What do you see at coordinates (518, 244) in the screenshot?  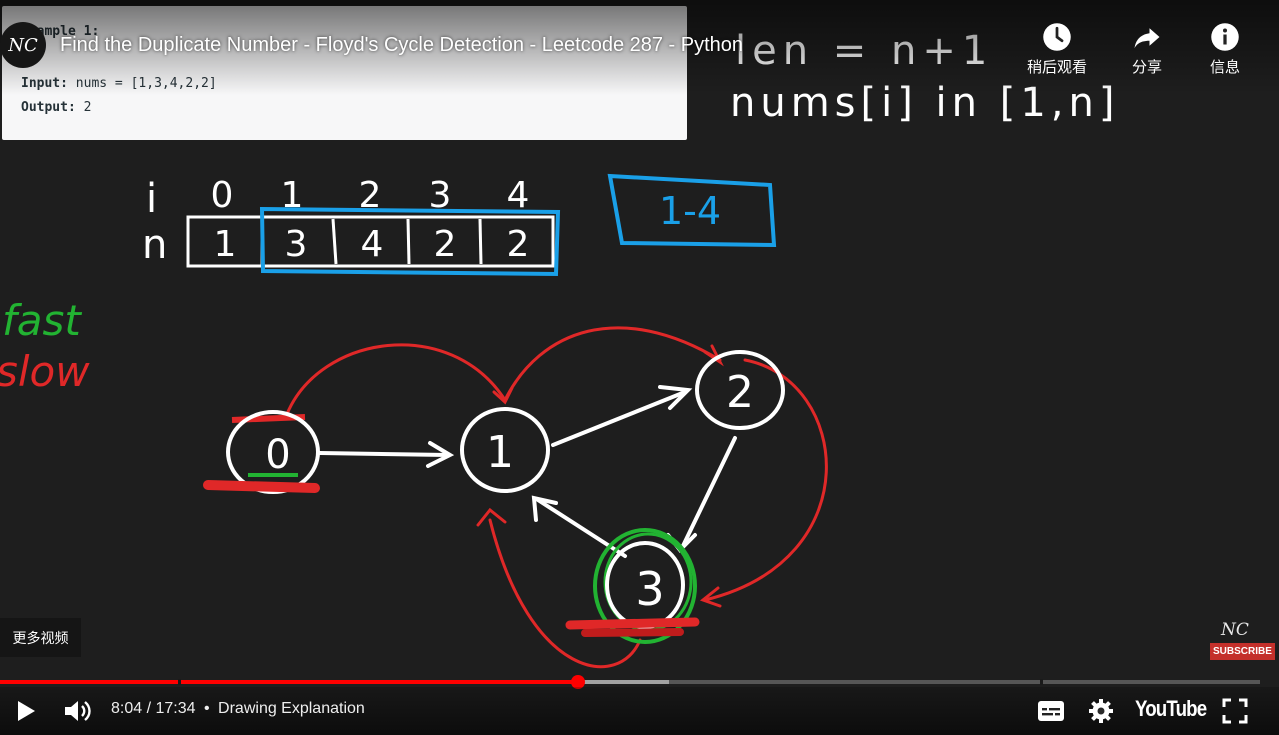 I see `value-4: 2` at bounding box center [518, 244].